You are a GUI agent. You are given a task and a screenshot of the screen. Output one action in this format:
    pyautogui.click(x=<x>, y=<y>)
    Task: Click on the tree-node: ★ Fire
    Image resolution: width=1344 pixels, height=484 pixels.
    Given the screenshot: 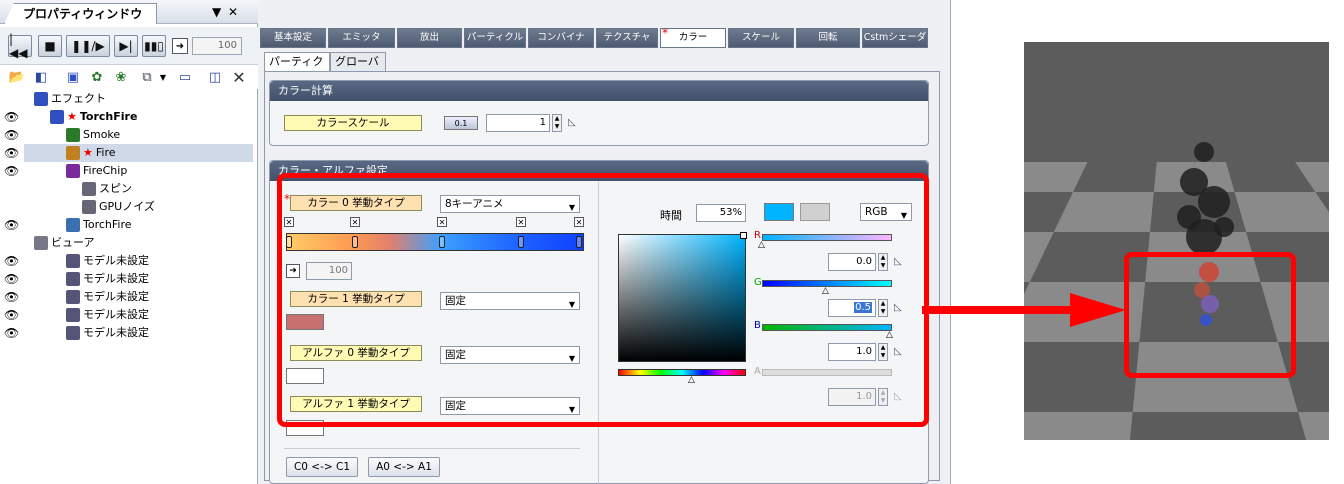 What is the action you would take?
    pyautogui.click(x=91, y=153)
    